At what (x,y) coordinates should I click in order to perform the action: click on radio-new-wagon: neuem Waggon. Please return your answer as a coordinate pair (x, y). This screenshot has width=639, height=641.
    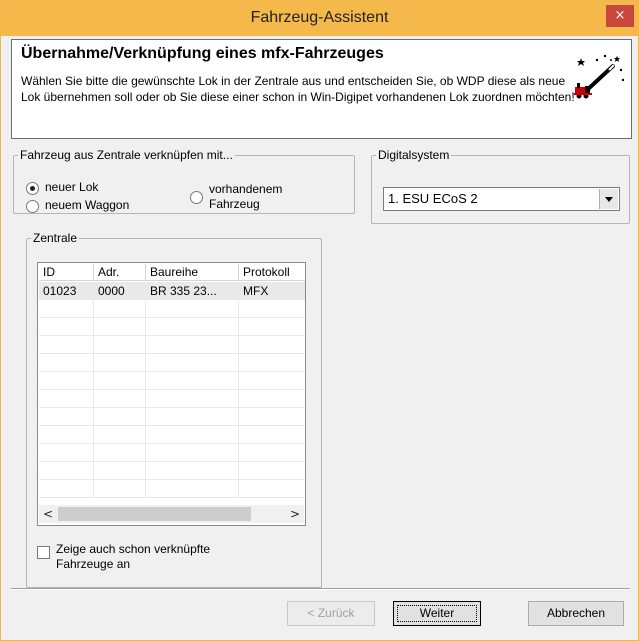
    Looking at the image, I should click on (77, 205).